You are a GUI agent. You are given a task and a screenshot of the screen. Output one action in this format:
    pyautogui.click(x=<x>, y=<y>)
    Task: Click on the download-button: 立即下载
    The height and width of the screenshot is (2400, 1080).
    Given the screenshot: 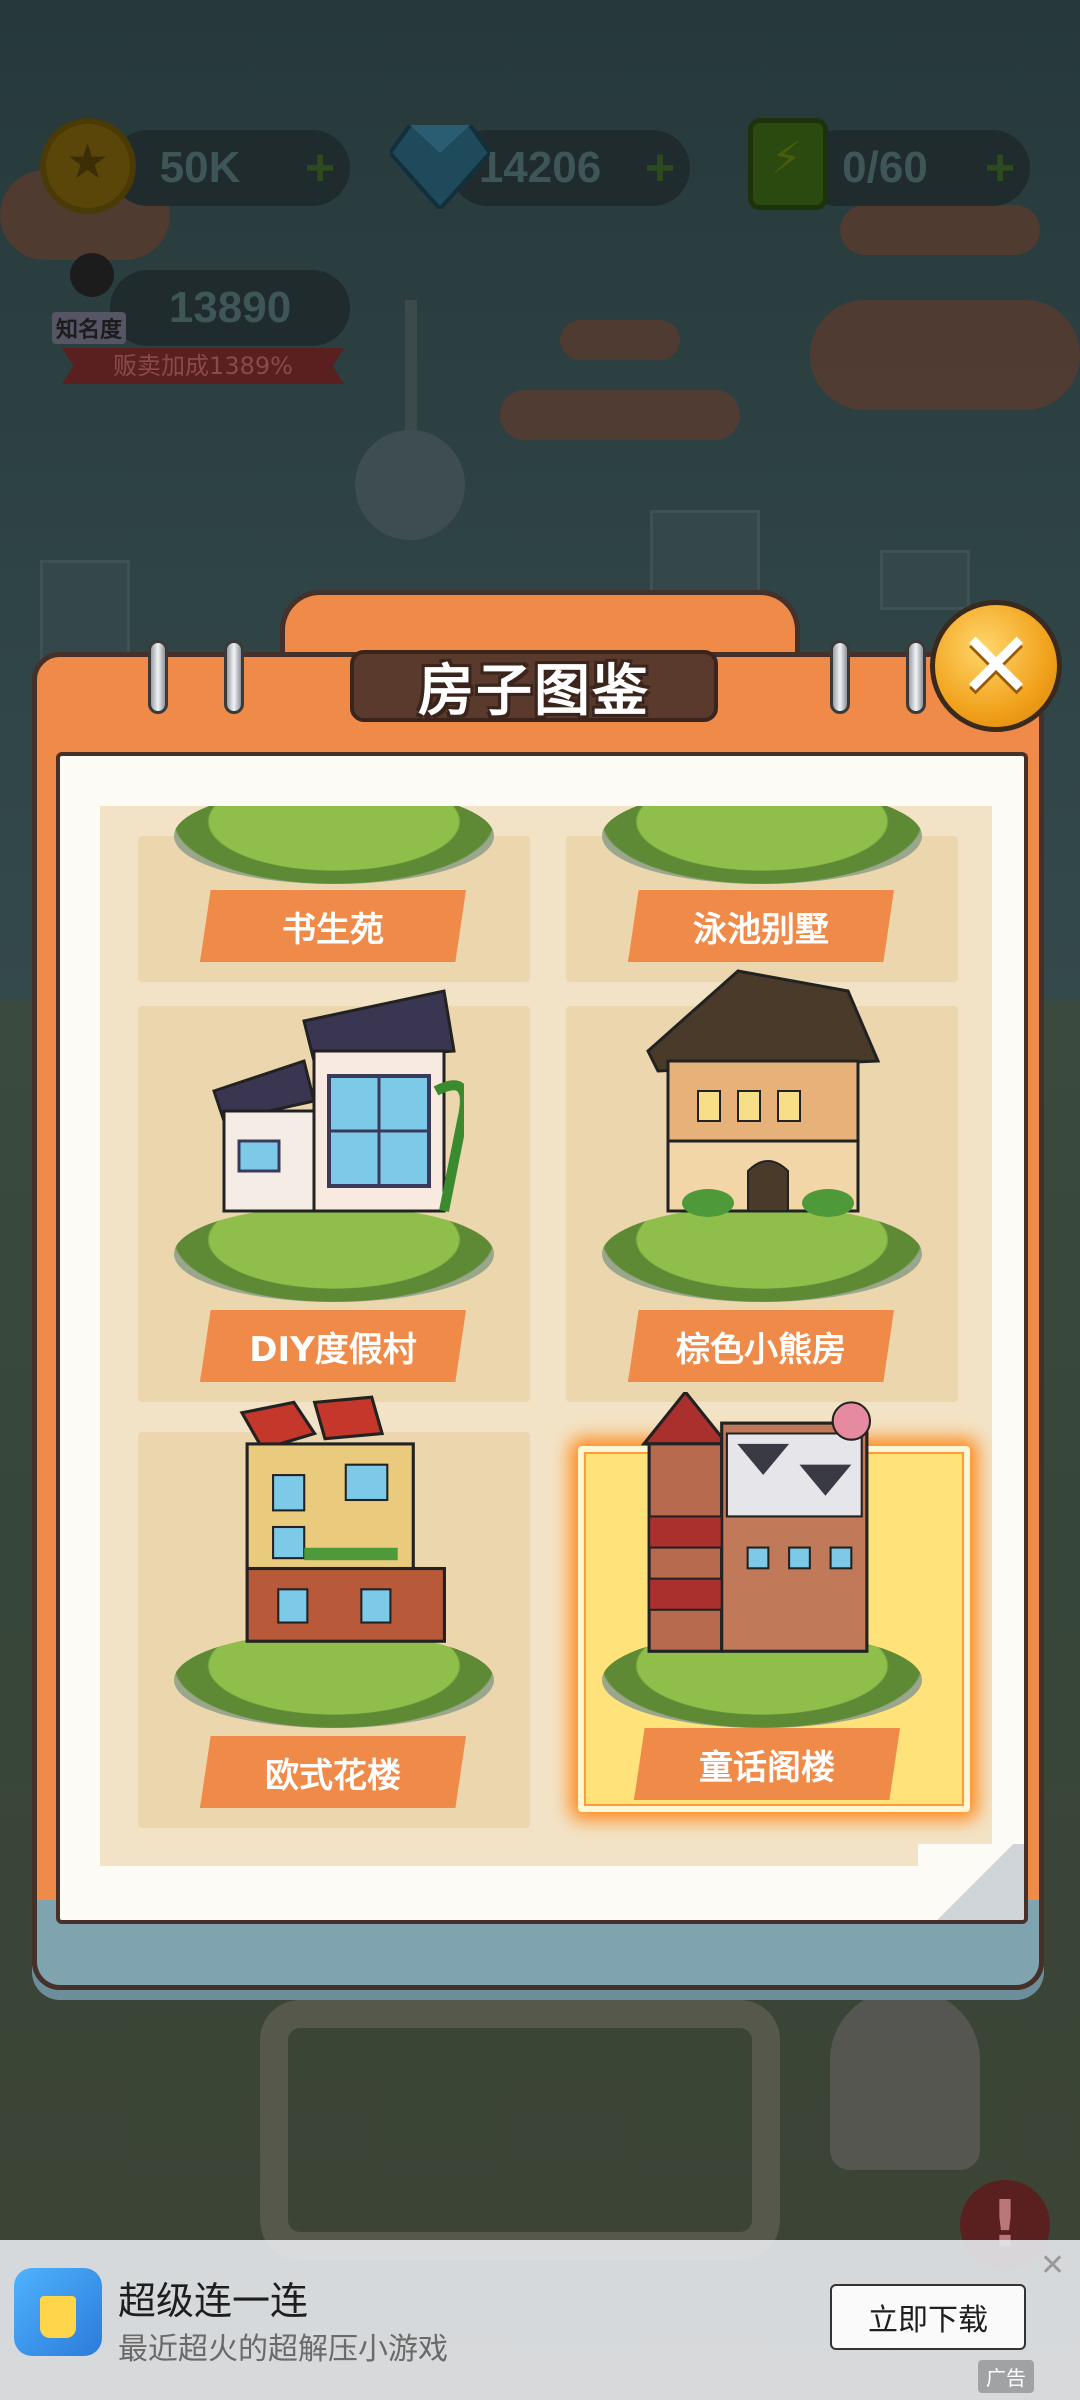 What is the action you would take?
    pyautogui.click(x=928, y=2317)
    